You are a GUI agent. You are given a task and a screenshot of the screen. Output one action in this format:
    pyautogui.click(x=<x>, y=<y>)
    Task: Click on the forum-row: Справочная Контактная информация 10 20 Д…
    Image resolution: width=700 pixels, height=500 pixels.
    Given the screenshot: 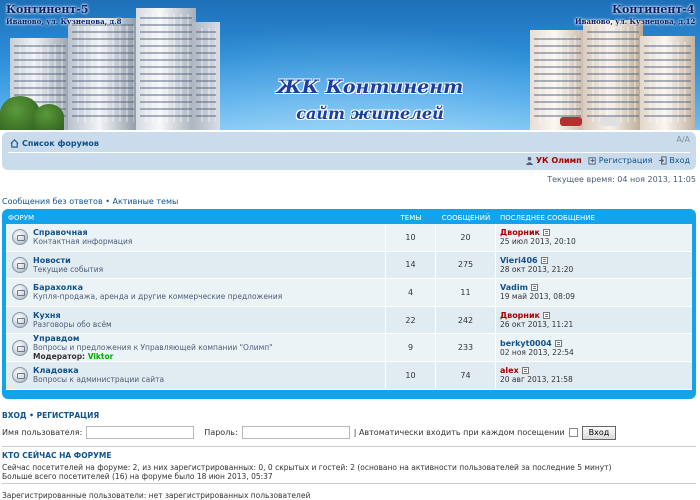 What is the action you would take?
    pyautogui.click(x=349, y=238)
    